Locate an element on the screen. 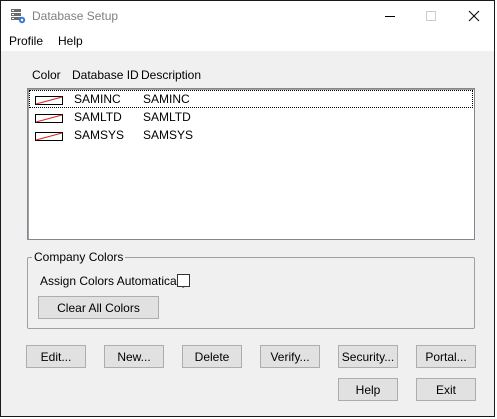 Image resolution: width=497 pixels, height=419 pixels. list-row-samsys: SAMSYS SAMSYS is located at coordinates (251, 135).